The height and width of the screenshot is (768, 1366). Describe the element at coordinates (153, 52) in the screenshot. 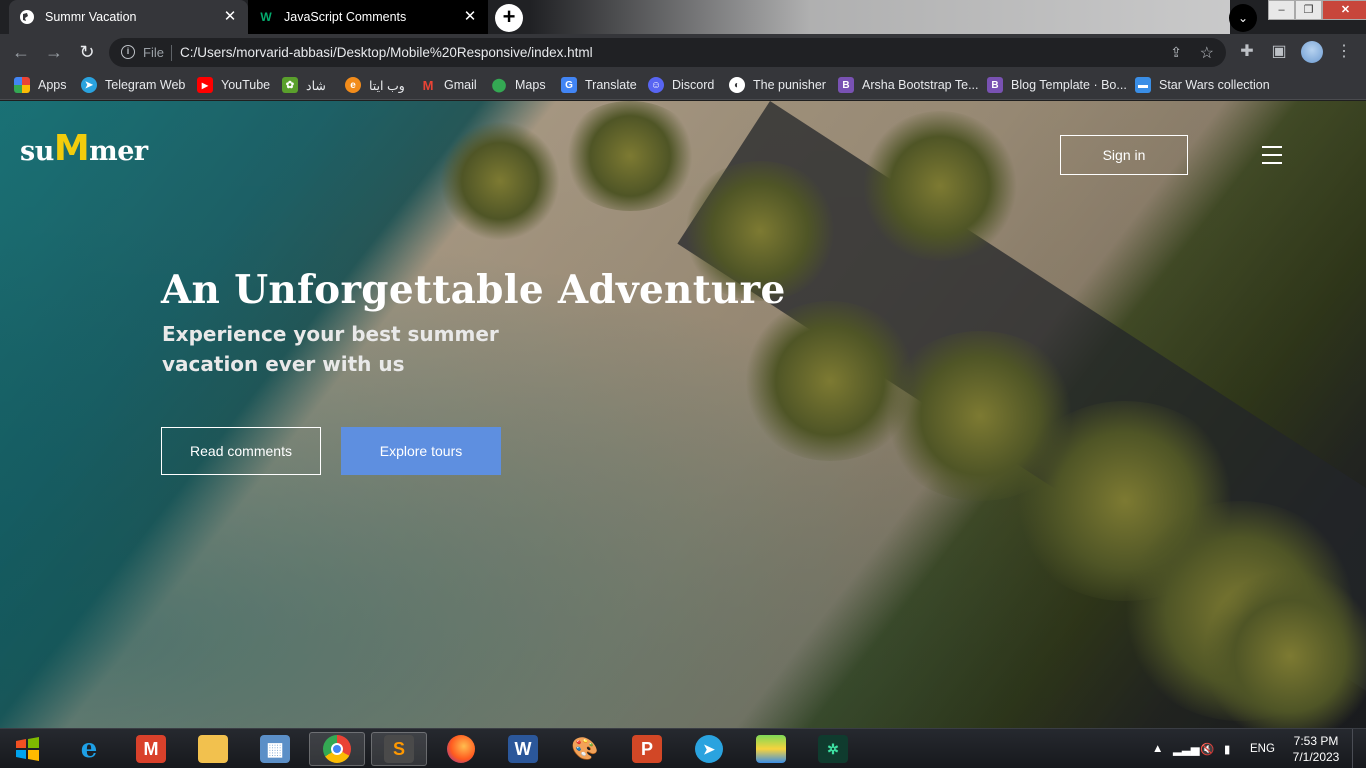

I see `scheme-label: File` at that location.